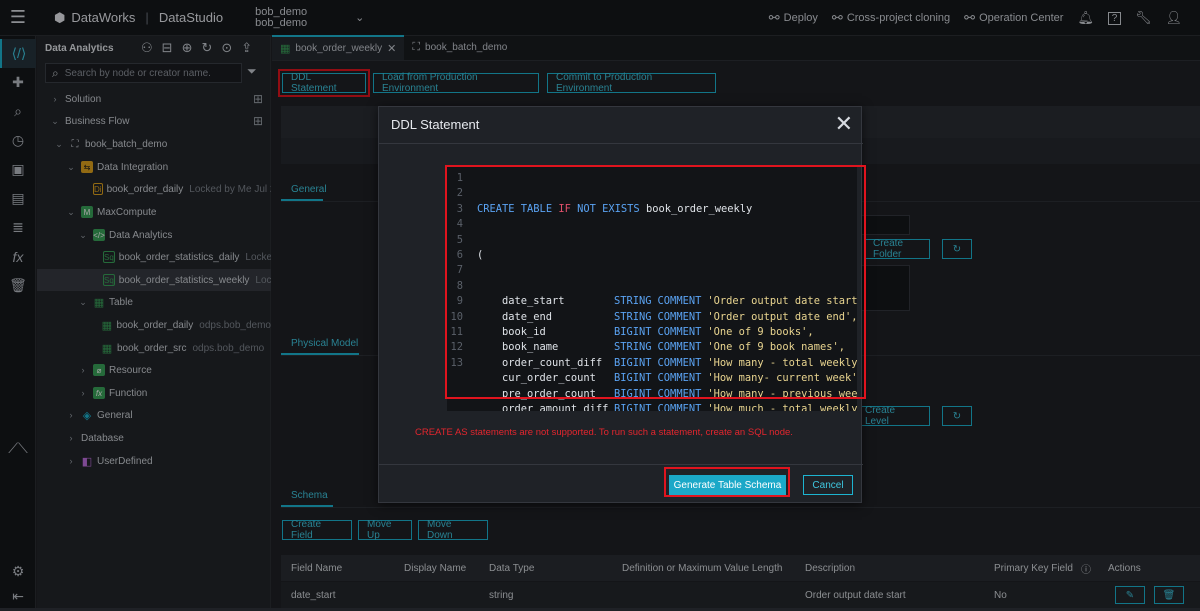 This screenshot has width=1200, height=611. I want to click on code-comment-keyword: COMMENT, so click(679, 407).